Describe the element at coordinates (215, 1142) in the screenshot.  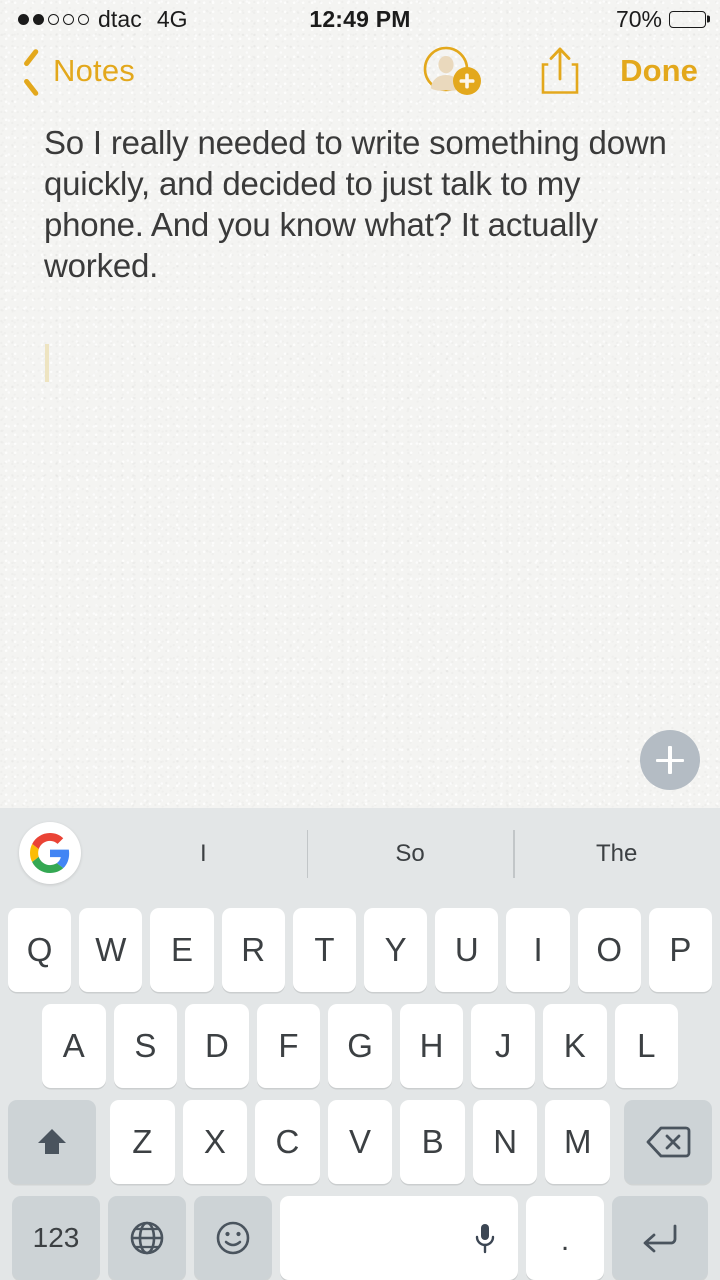
I see `key-x: X` at that location.